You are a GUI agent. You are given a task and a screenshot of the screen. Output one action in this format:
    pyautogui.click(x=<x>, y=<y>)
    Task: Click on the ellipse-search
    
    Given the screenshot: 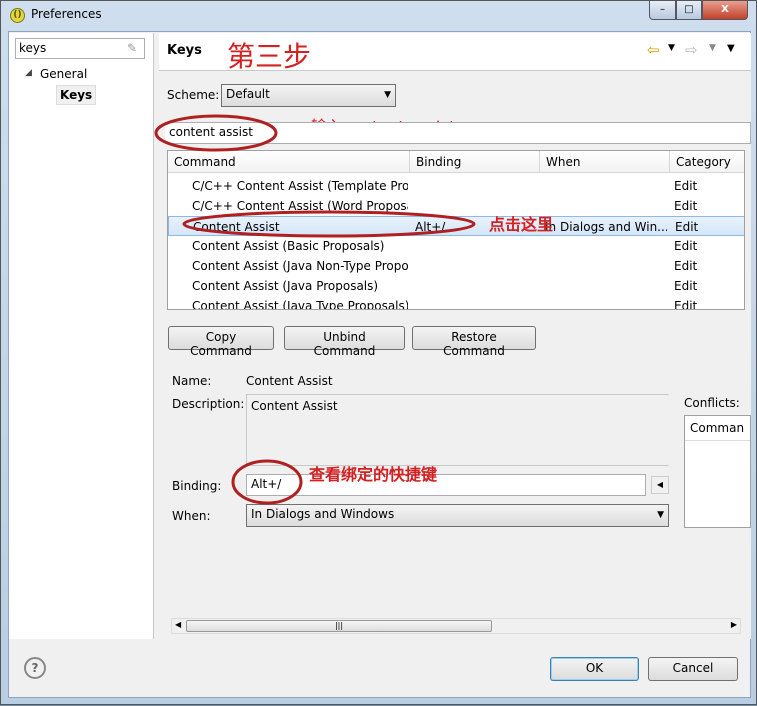 What is the action you would take?
    pyautogui.click(x=216, y=133)
    